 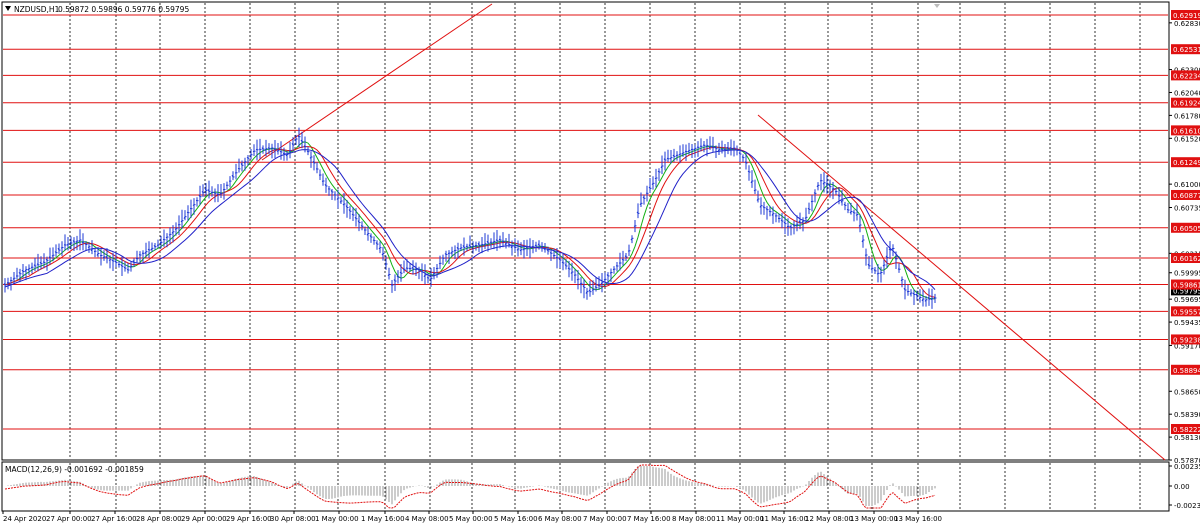 I want to click on level-price-label: 0.59861, so click(x=1186, y=286).